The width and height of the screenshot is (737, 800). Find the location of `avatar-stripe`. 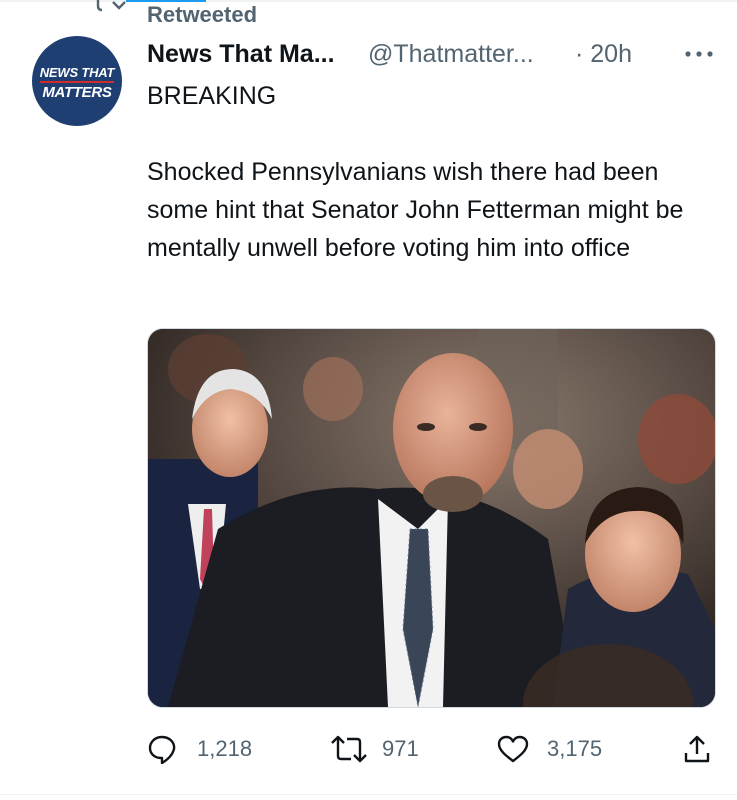

avatar-stripe is located at coordinates (77, 82).